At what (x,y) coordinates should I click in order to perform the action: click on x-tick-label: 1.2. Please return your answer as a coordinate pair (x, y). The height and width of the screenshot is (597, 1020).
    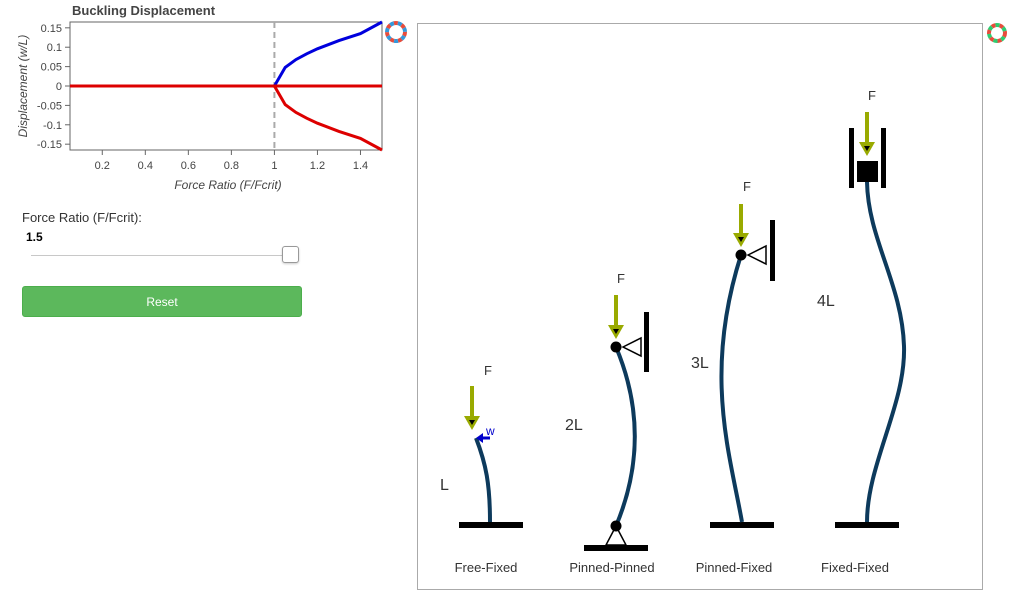
    Looking at the image, I should click on (317, 166).